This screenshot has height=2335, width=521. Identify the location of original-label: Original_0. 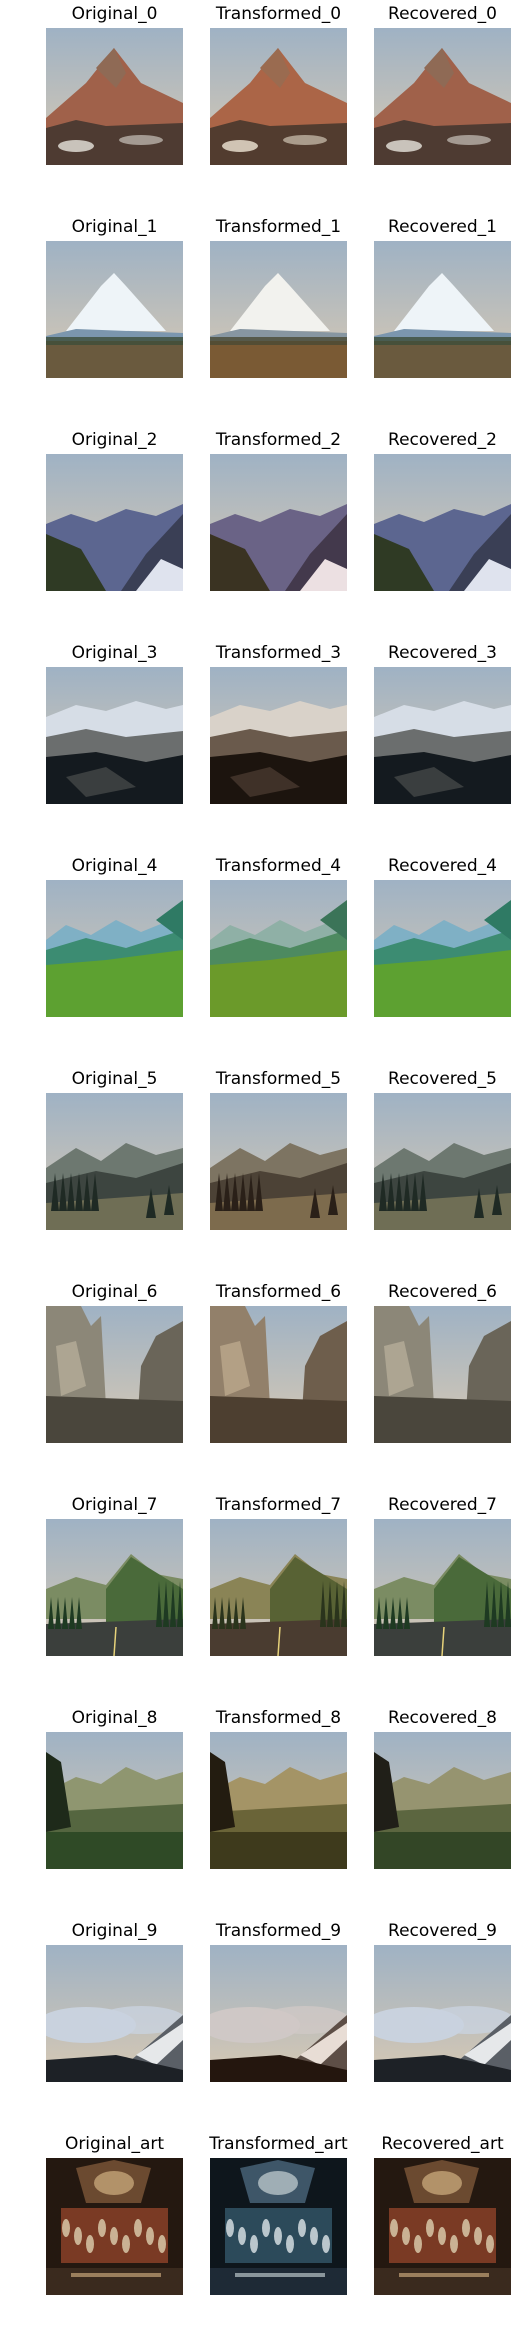
(114, 14).